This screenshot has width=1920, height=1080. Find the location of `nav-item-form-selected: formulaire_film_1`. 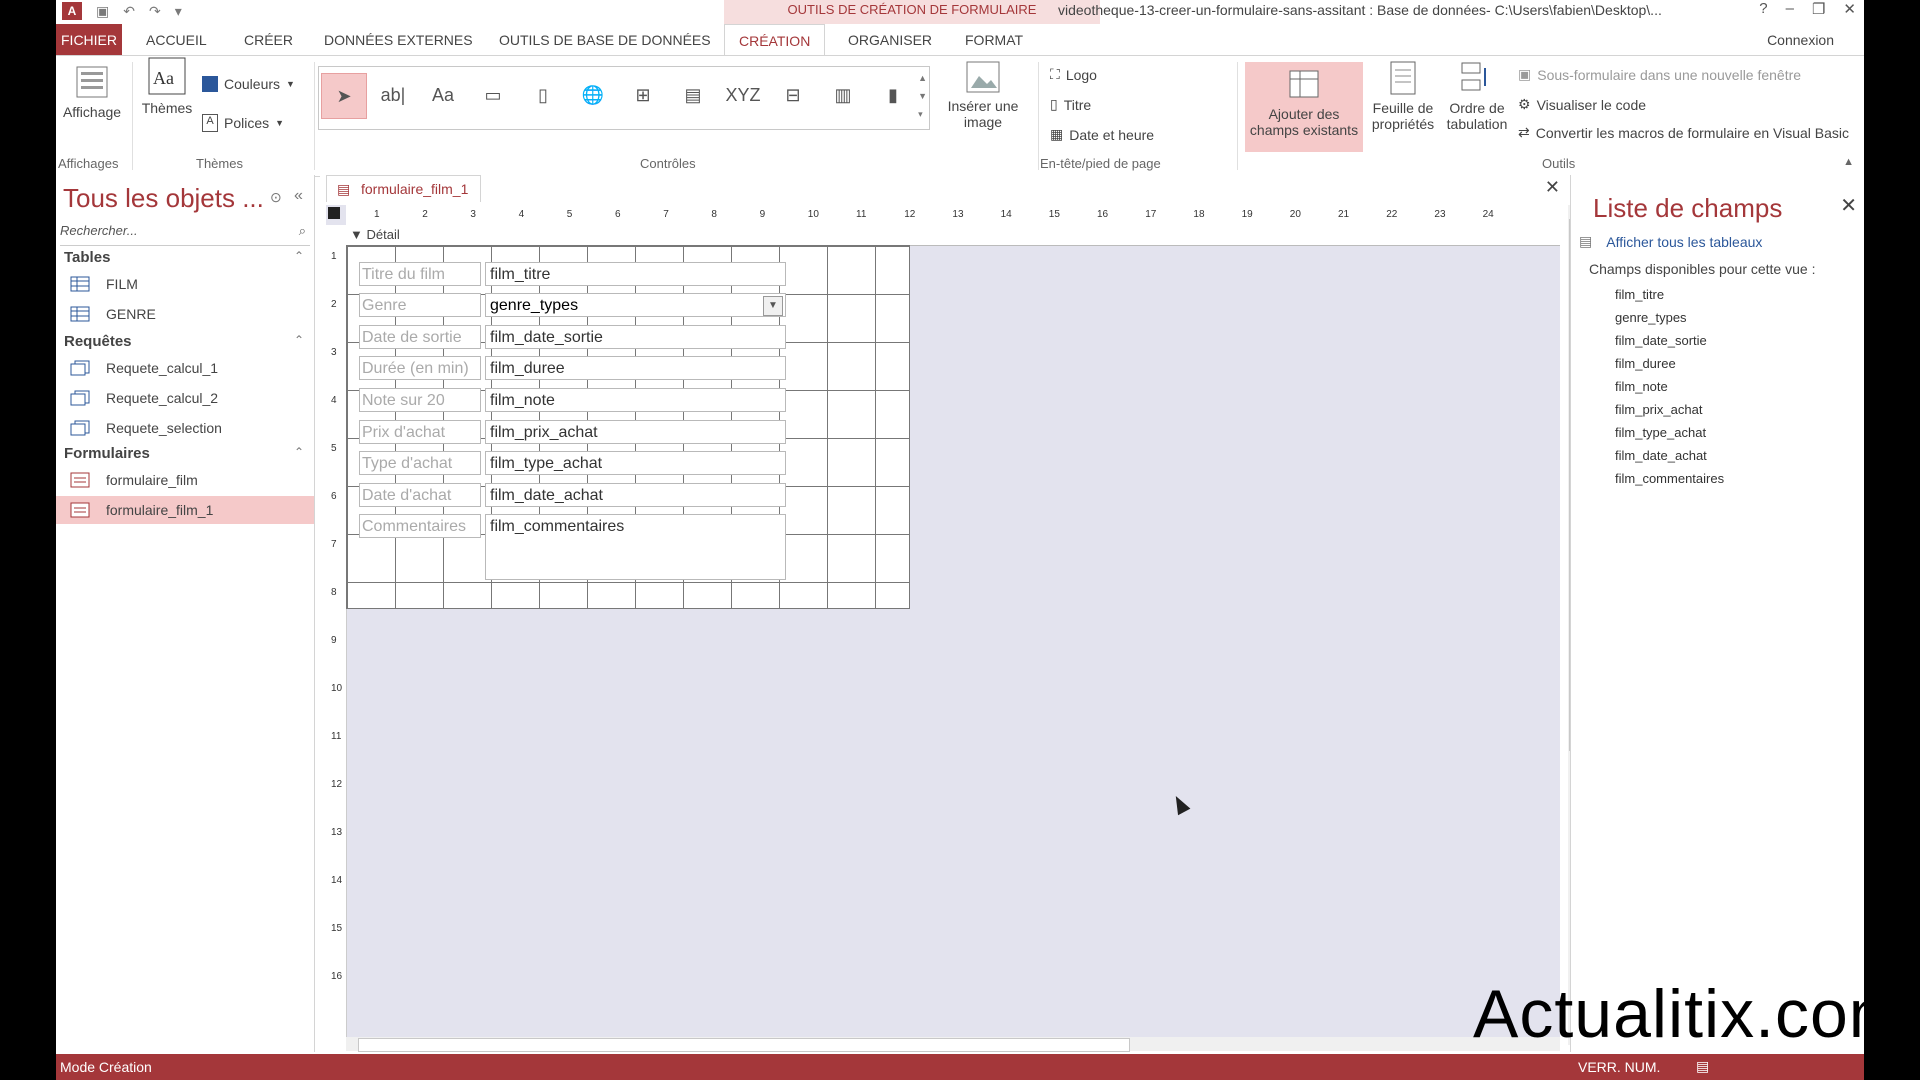

nav-item-form-selected: formulaire_film_1 is located at coordinates (185, 510).